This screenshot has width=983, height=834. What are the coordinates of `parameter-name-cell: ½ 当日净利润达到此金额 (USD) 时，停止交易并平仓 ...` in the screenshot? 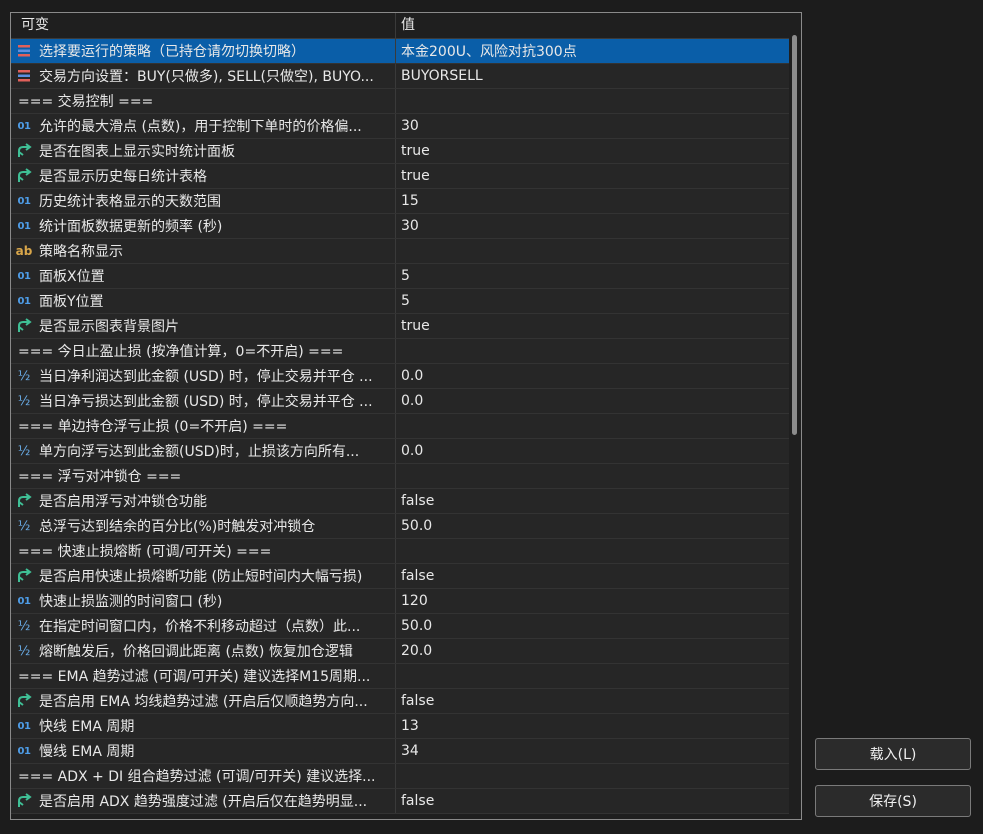 It's located at (203, 376).